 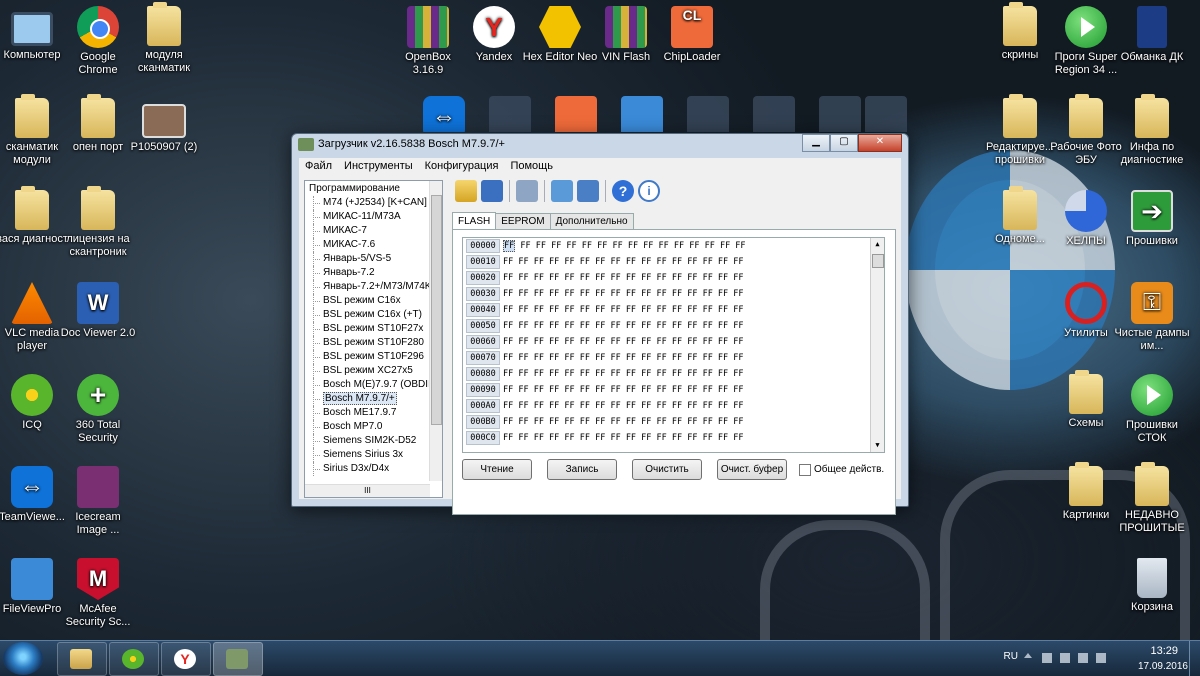 I want to click on scroll-down-icon: ▼, so click(x=877, y=445).